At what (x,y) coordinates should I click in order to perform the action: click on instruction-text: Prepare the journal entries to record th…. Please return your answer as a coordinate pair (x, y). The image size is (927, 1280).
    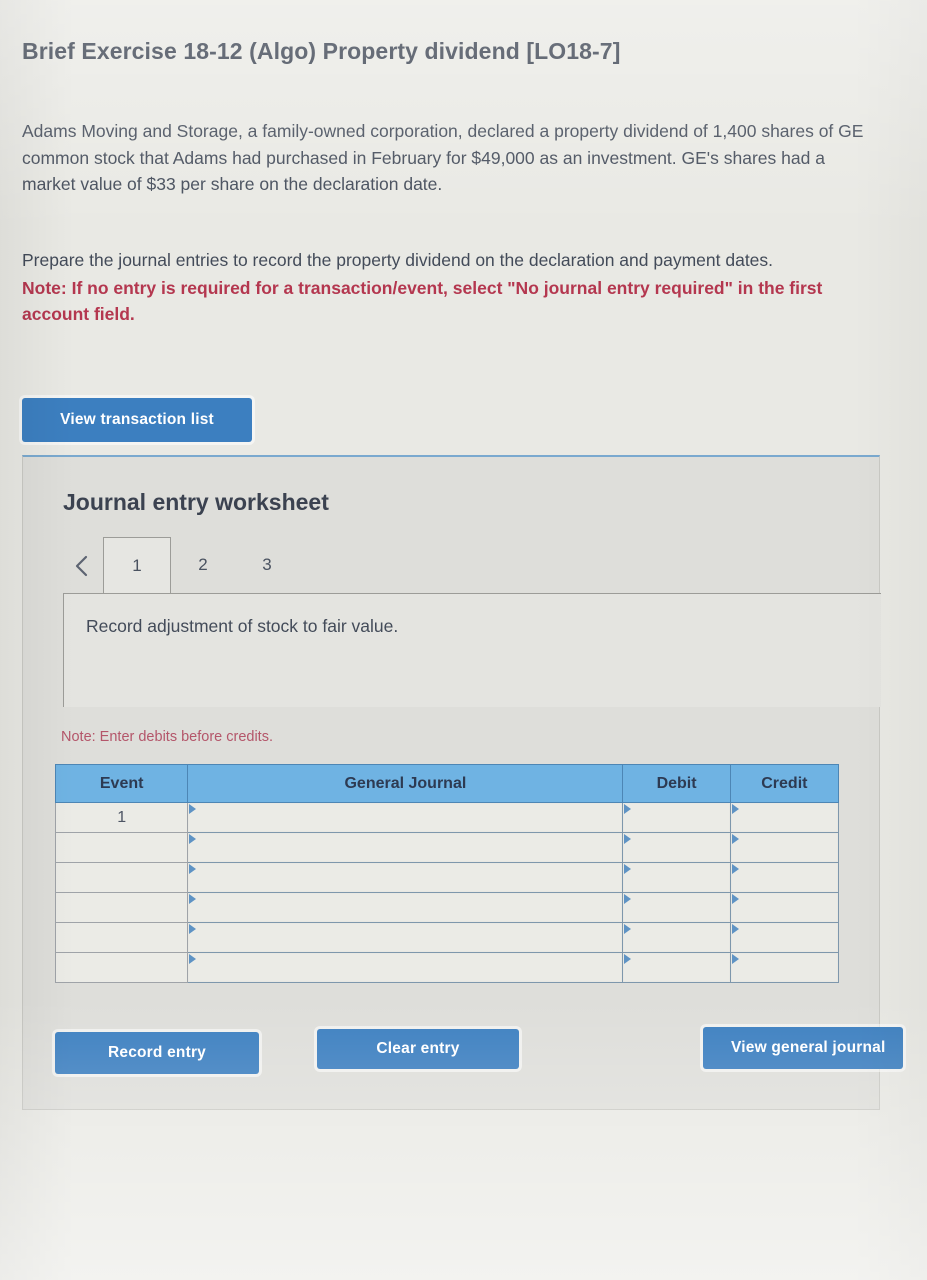
    Looking at the image, I should click on (398, 260).